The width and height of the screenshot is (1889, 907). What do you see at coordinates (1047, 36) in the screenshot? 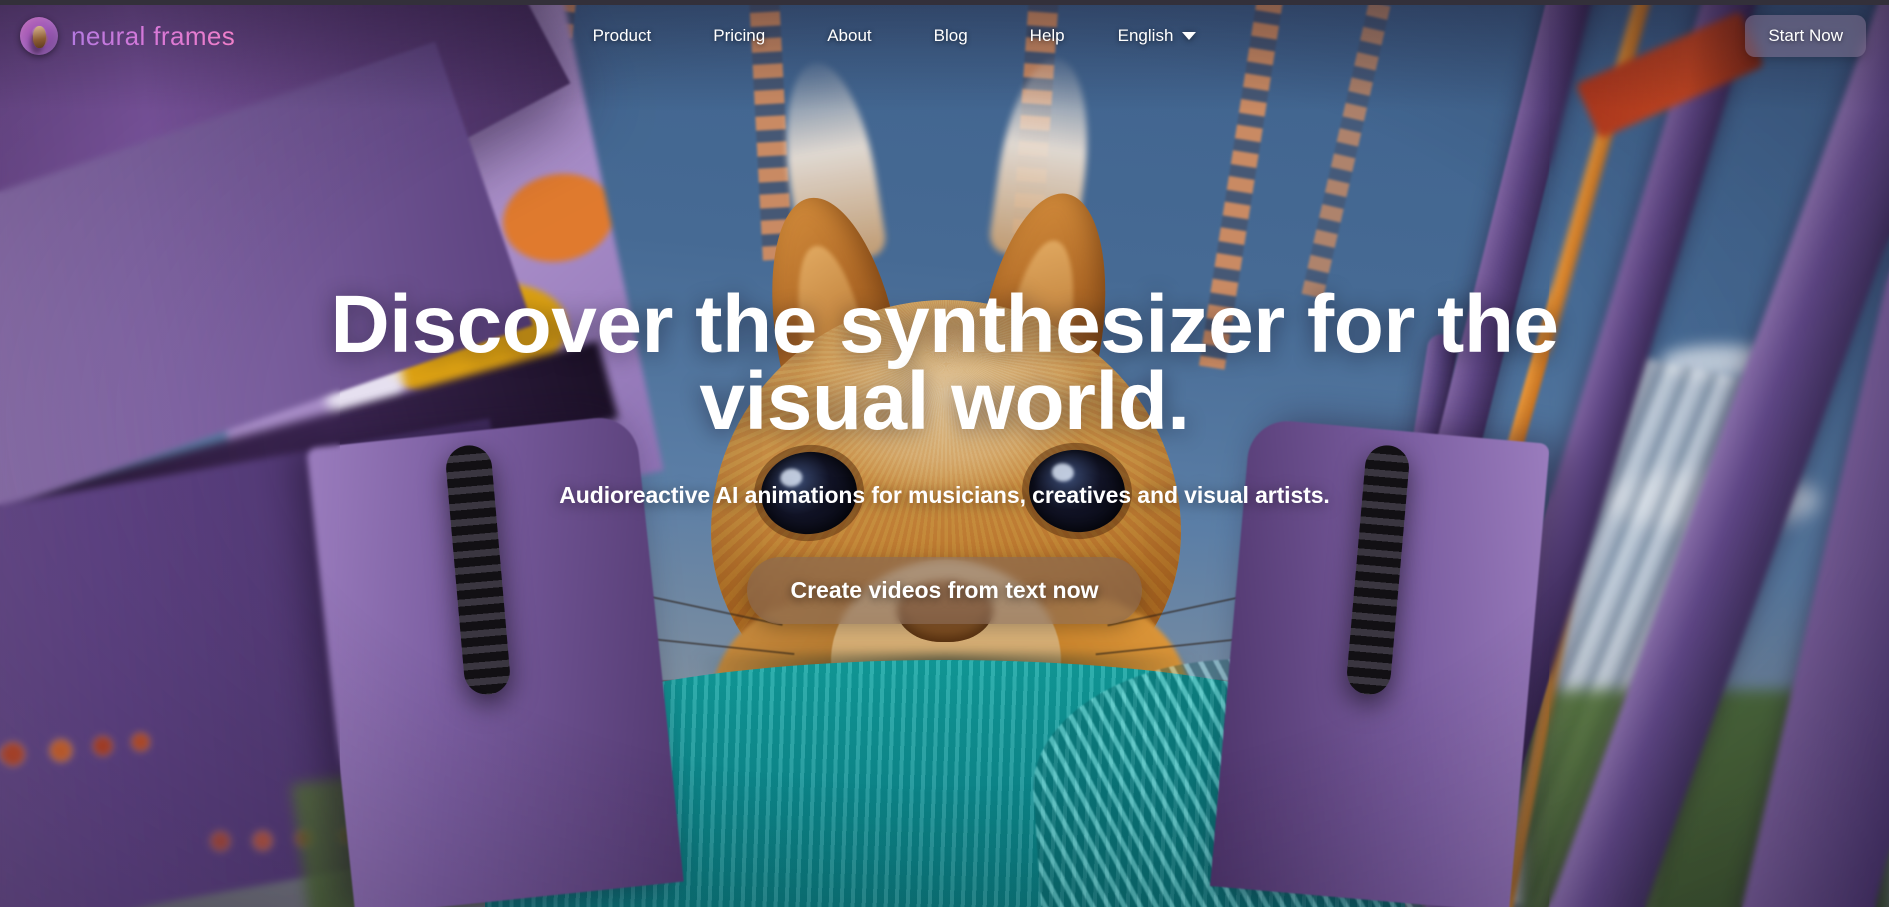
I see `nav-item-help: Help` at bounding box center [1047, 36].